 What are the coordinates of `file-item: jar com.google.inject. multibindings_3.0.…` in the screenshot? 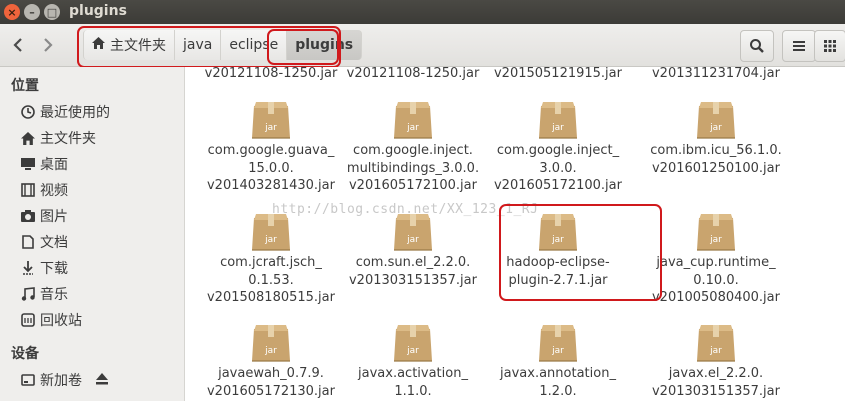 It's located at (413, 147).